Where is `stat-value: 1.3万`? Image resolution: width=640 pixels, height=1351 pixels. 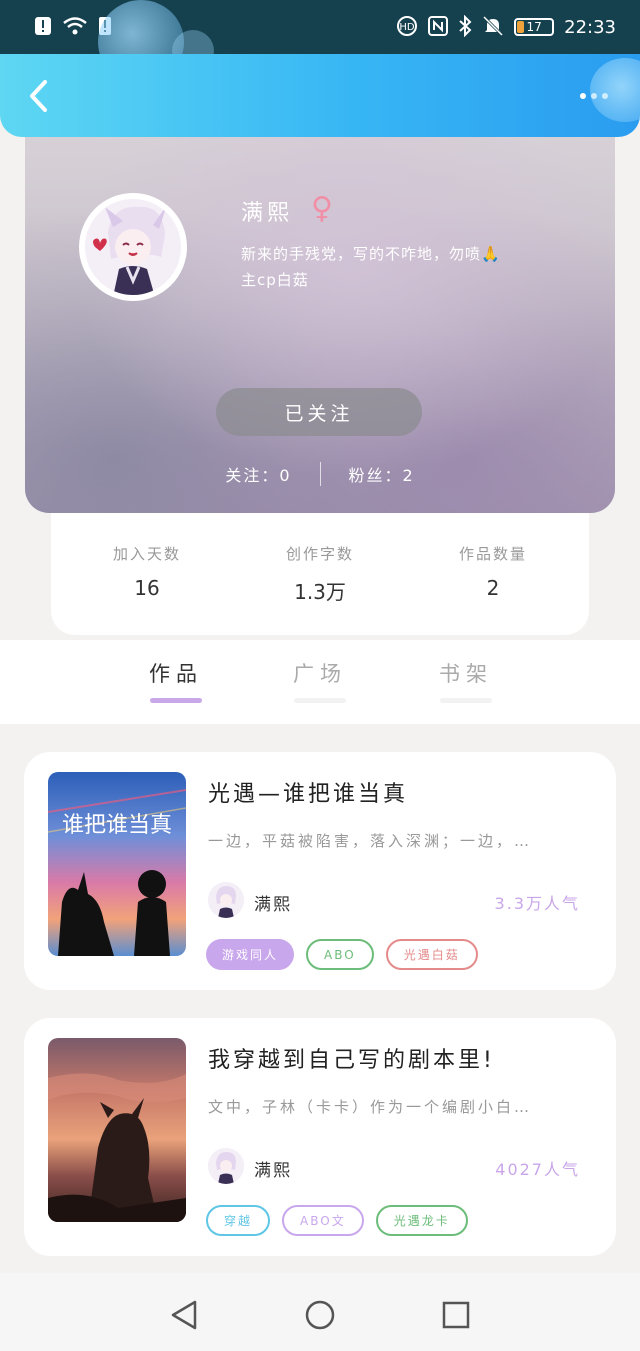 stat-value: 1.3万 is located at coordinates (320, 592).